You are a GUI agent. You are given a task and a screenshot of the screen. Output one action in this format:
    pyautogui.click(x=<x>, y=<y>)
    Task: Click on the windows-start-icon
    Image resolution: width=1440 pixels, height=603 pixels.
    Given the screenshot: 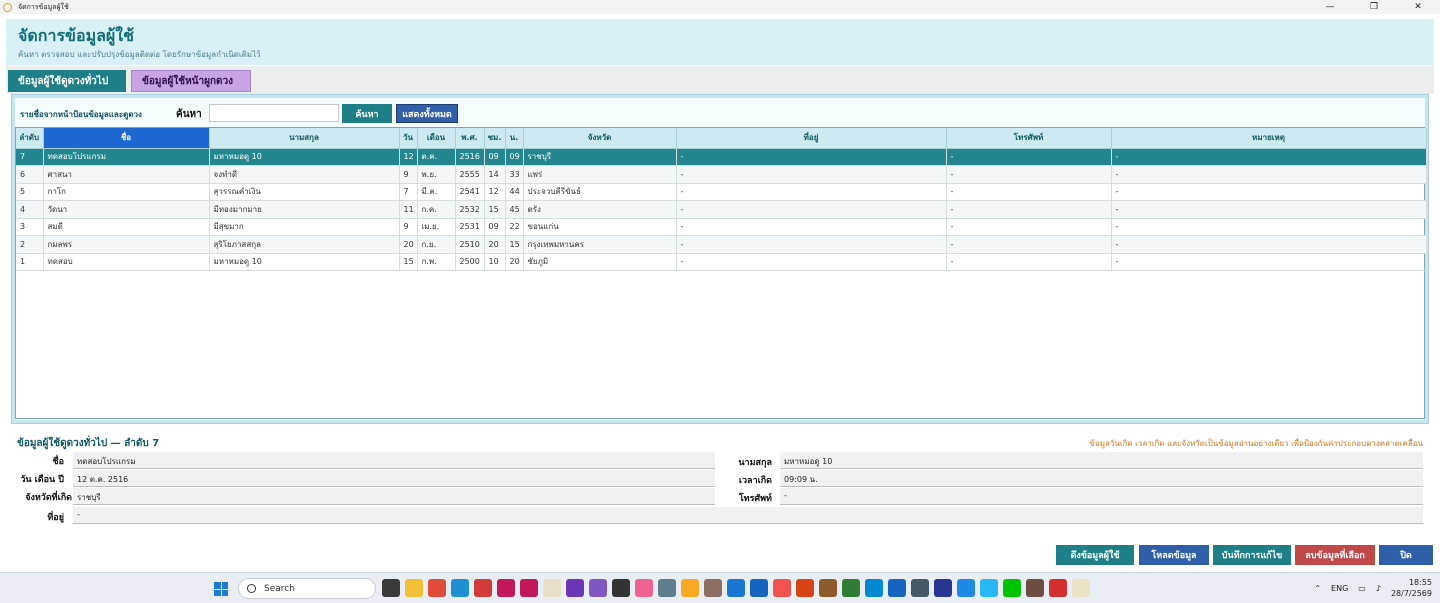 What is the action you would take?
    pyautogui.click(x=221, y=589)
    